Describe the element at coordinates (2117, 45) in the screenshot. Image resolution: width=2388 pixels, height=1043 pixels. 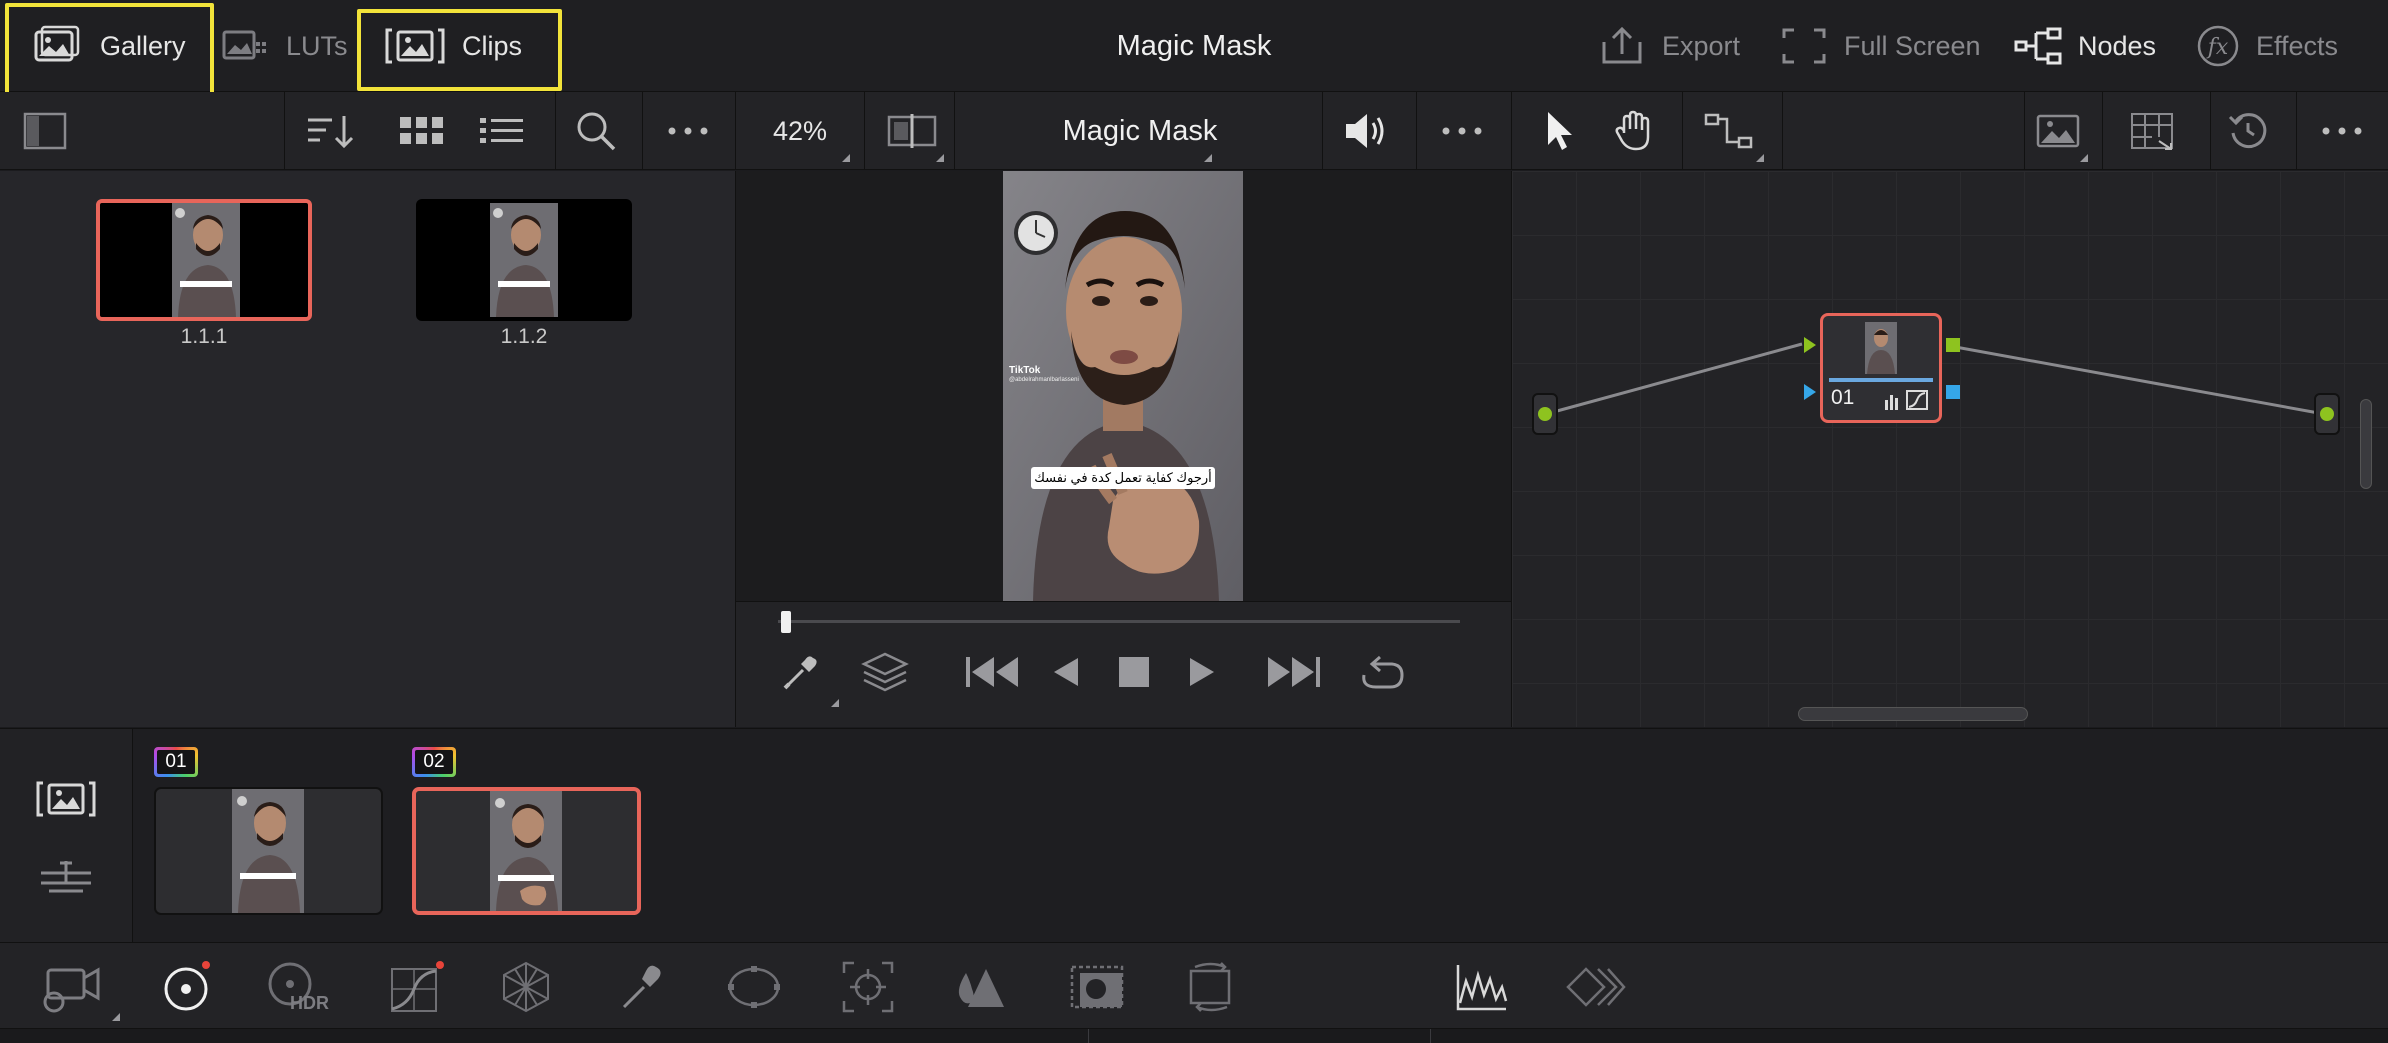
I see `nodes-label: Nodes` at that location.